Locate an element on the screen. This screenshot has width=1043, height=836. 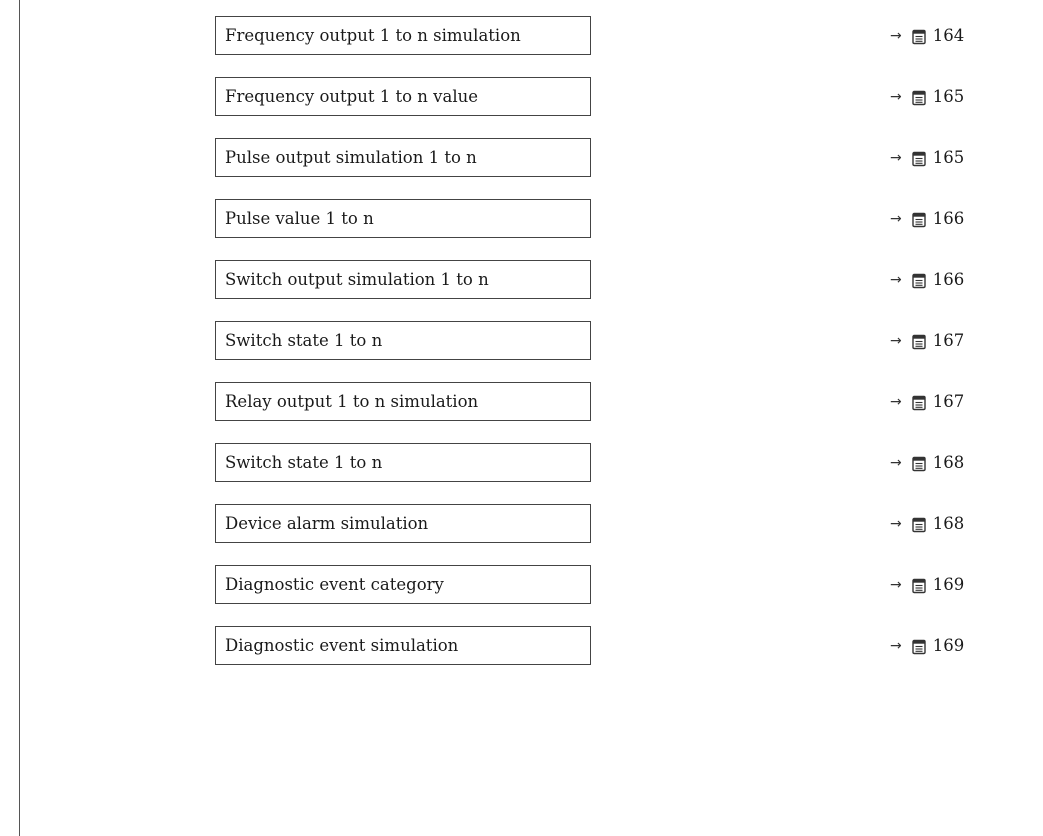
parameter-row: Switch state 1 to n → 168 is located at coordinates (521, 463).